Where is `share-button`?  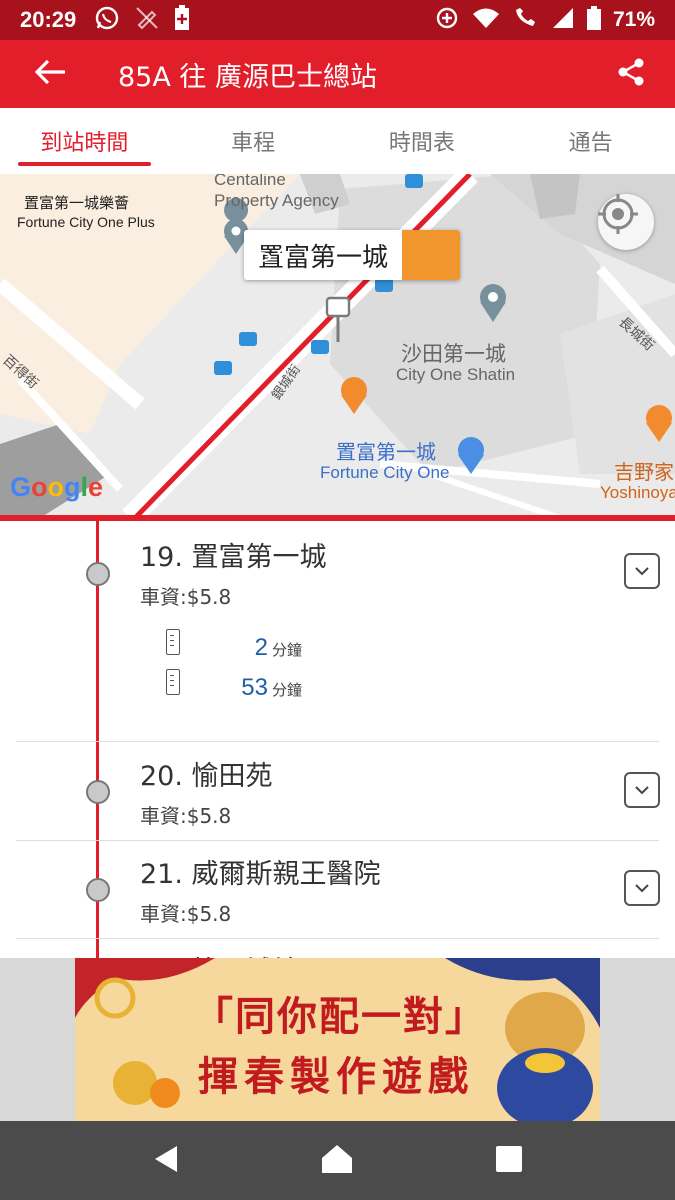 share-button is located at coordinates (631, 74).